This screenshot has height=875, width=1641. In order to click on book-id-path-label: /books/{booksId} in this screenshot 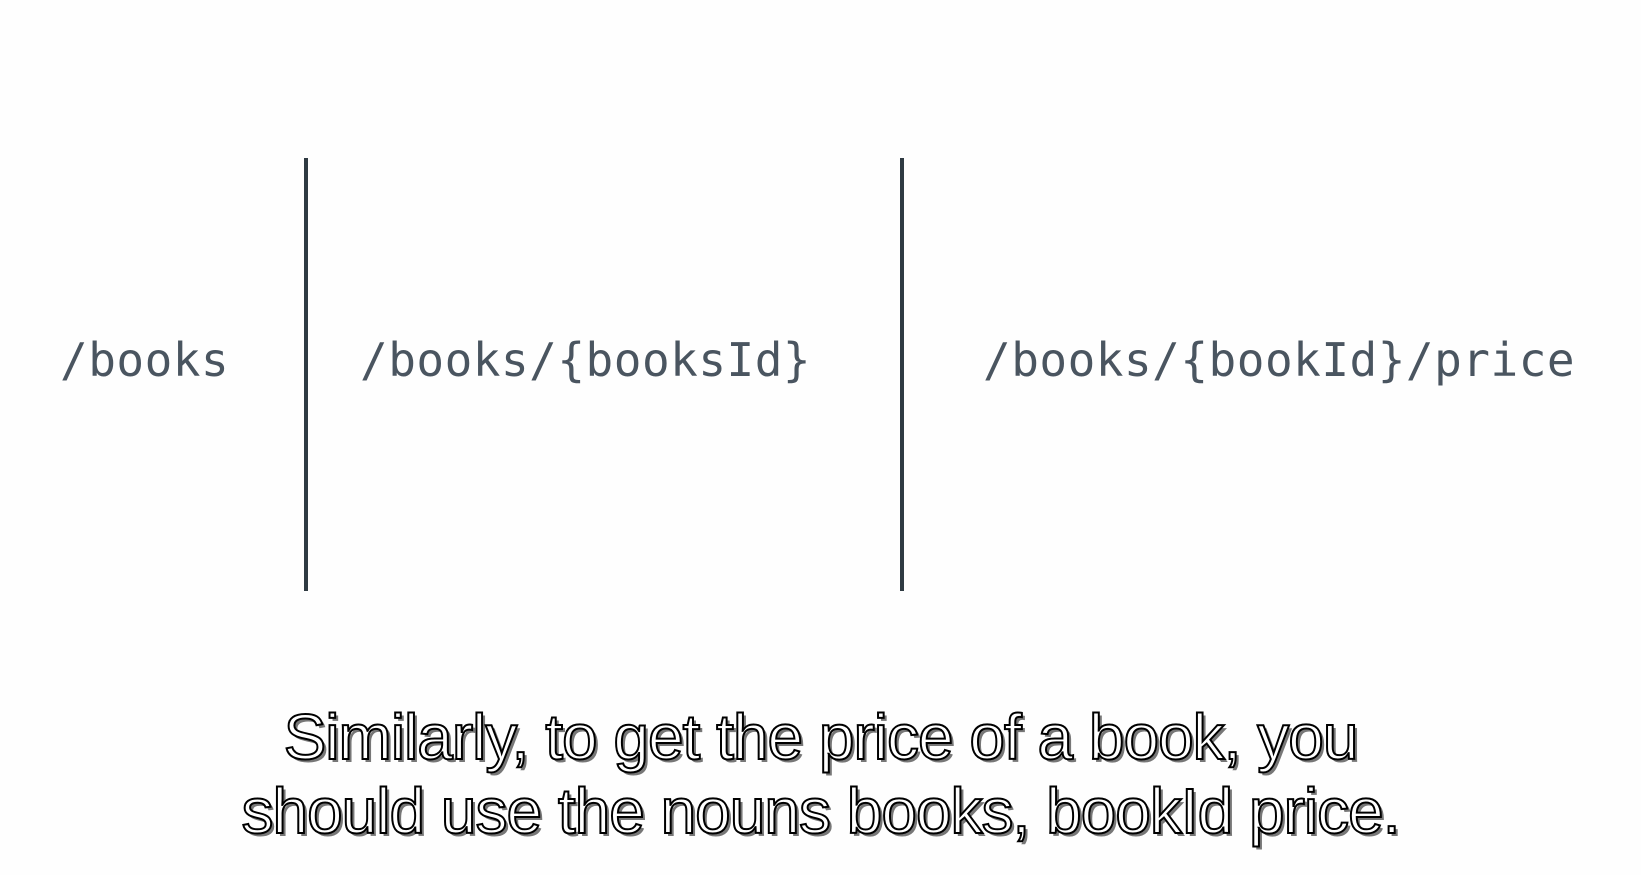, I will do `click(586, 360)`.